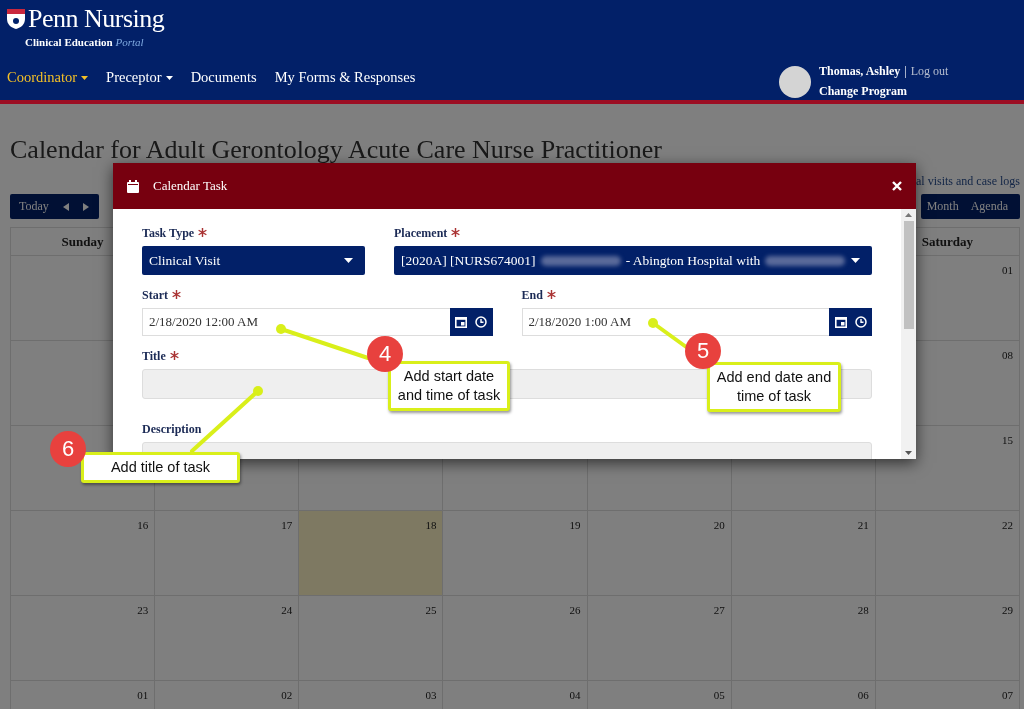 This screenshot has height=709, width=1024. I want to click on day-number: 28, so click(863, 610).